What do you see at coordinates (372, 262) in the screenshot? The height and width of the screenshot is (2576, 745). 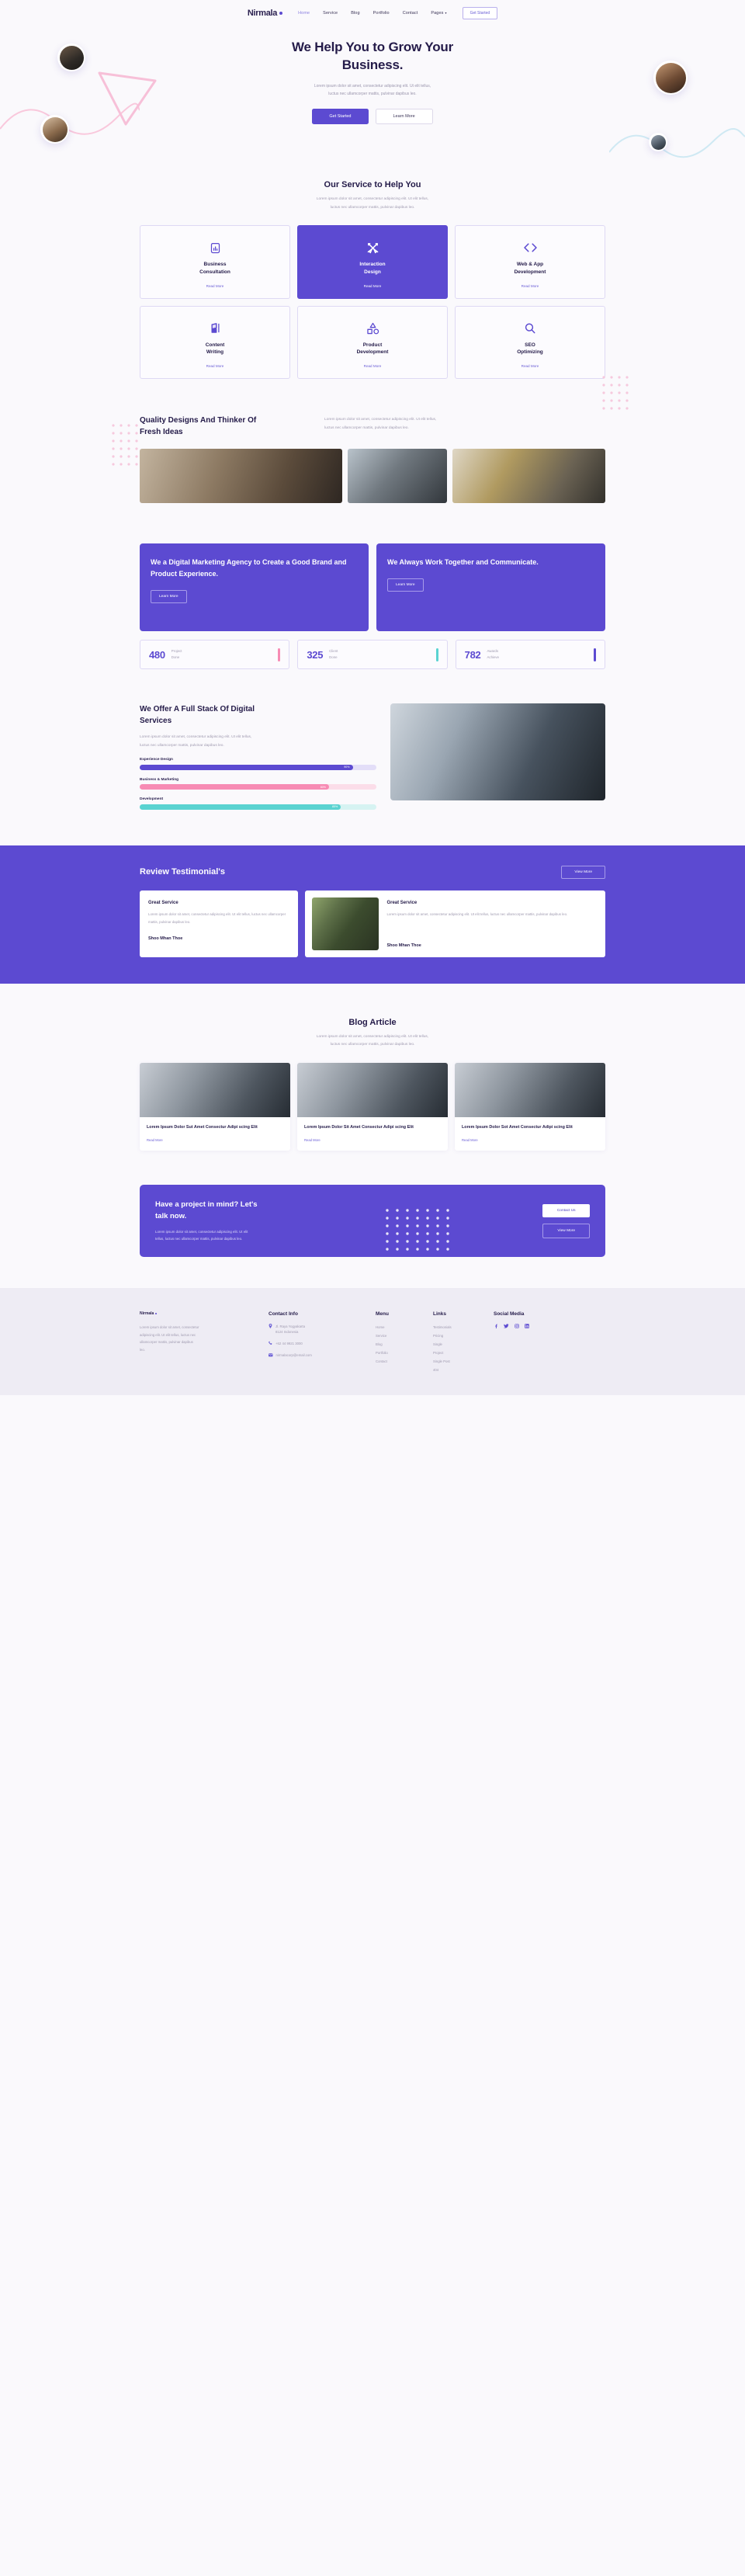 I see `service-card-interaction-design: Interaction Design Read More` at bounding box center [372, 262].